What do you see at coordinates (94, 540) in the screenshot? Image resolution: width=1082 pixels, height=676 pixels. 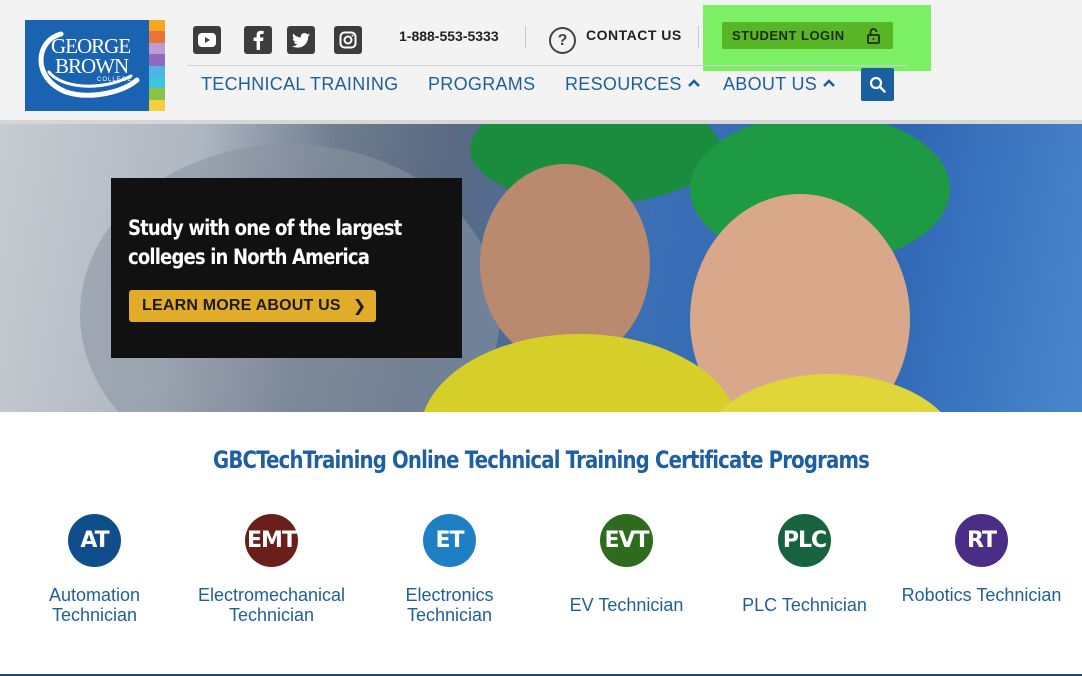 I see `program-badge: AT` at bounding box center [94, 540].